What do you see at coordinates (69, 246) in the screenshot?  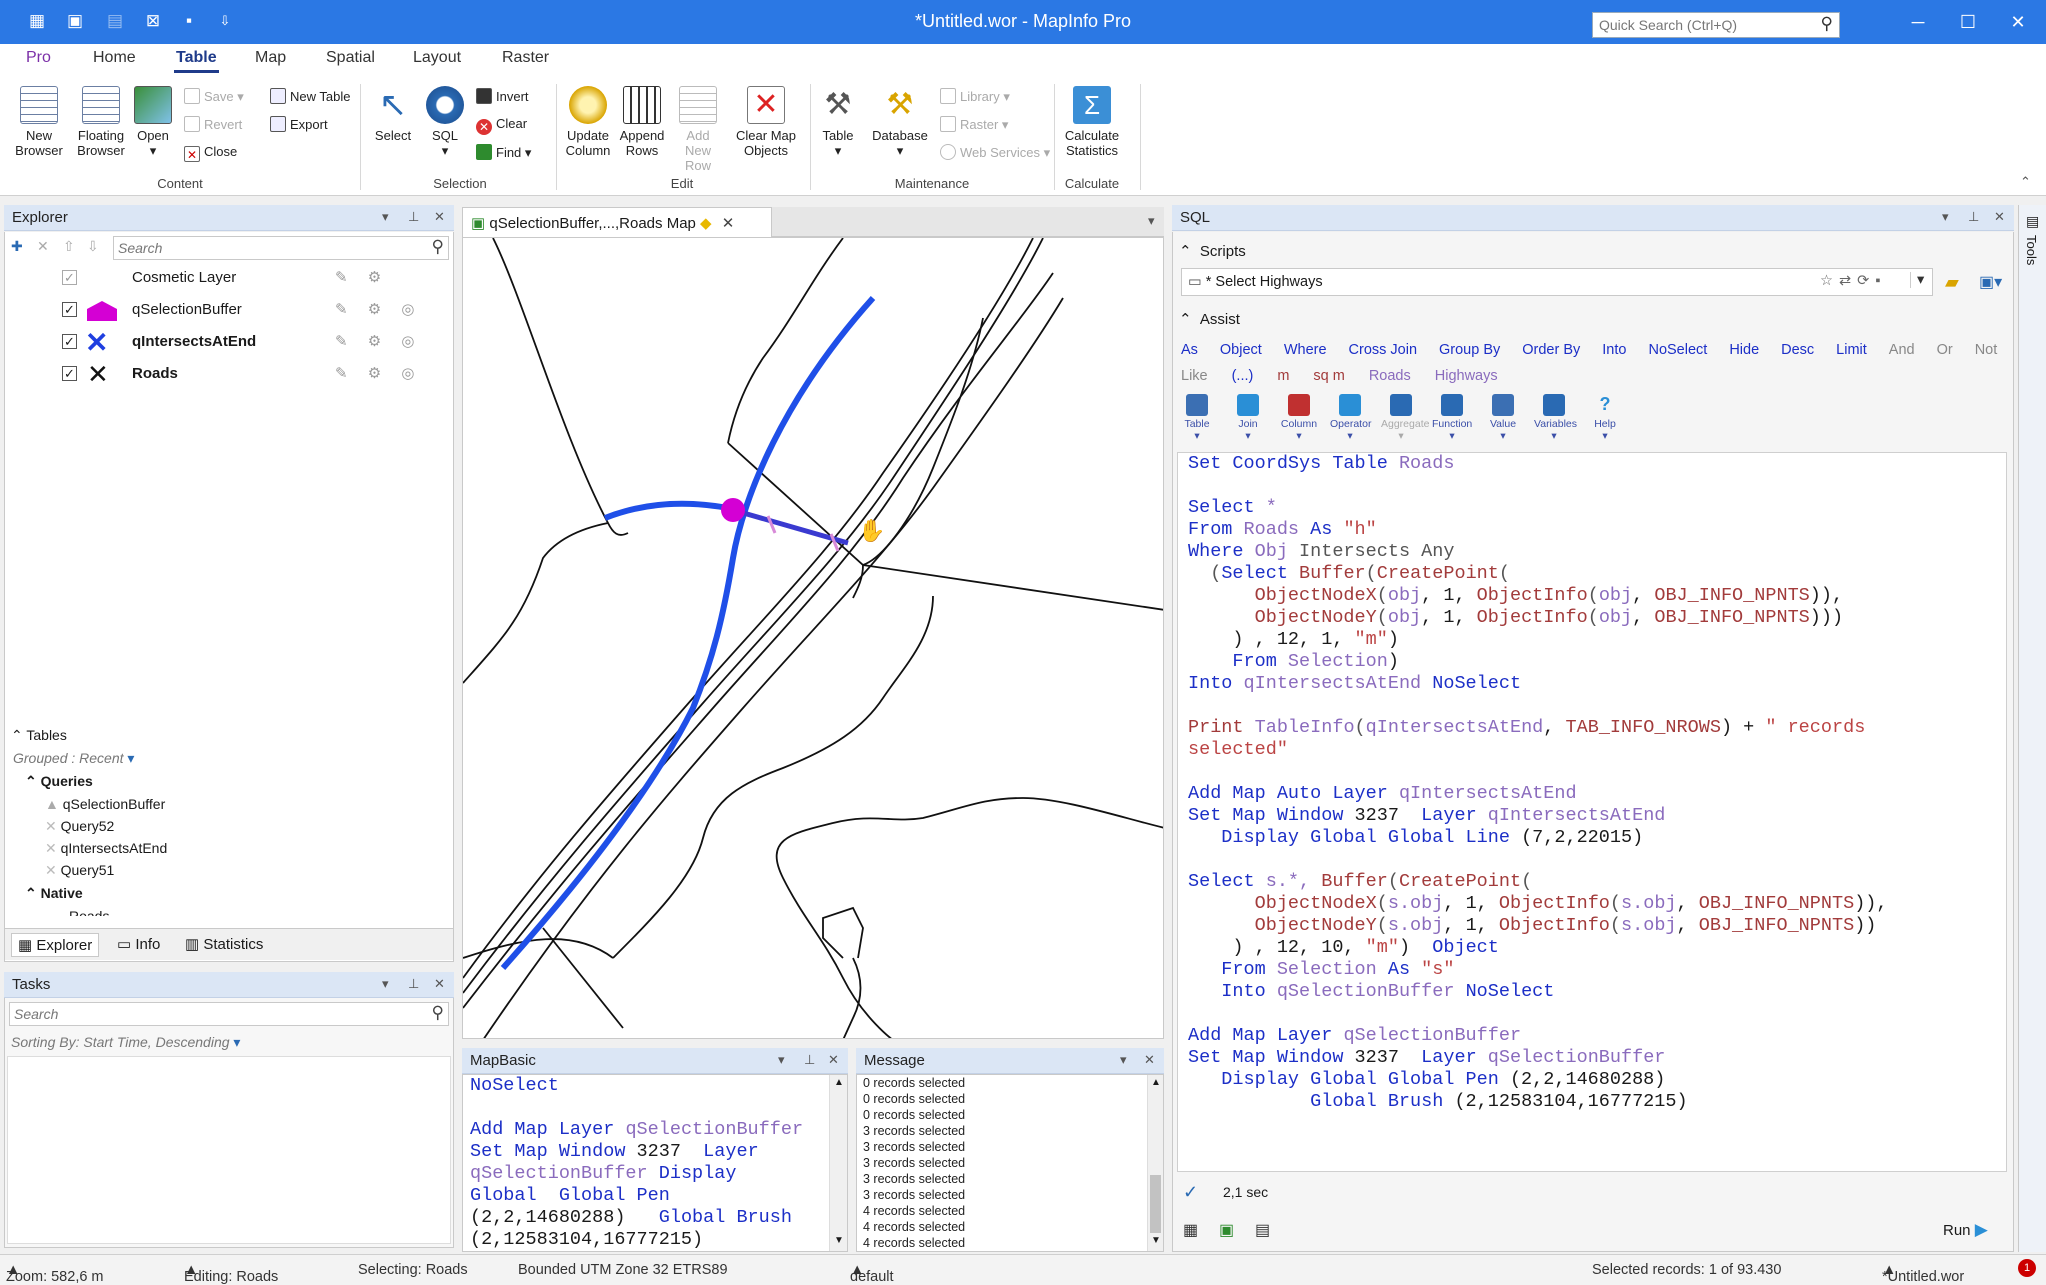 I see `move-up-icon: ⇧` at bounding box center [69, 246].